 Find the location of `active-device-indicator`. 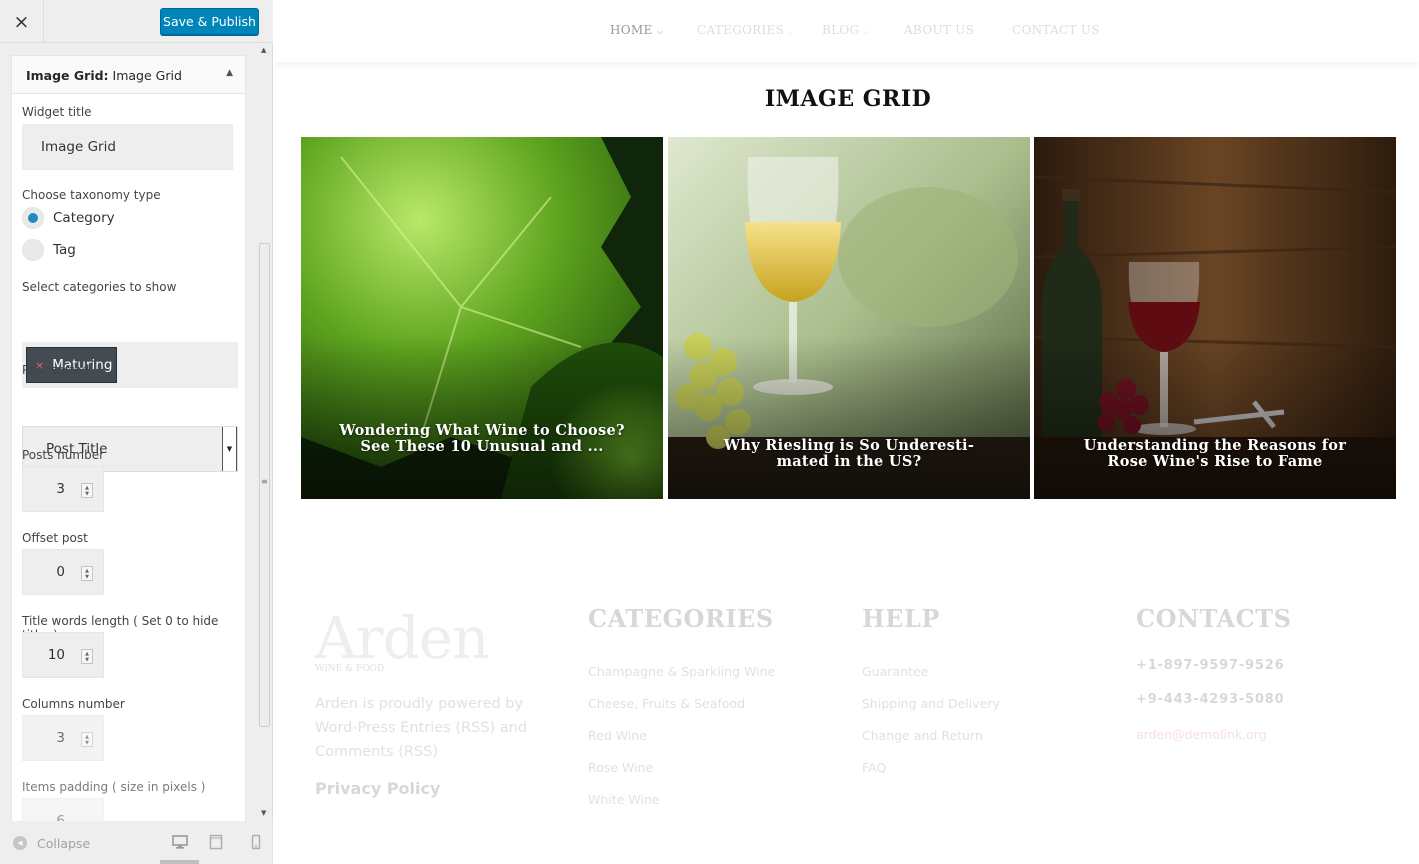

active-device-indicator is located at coordinates (179, 862).